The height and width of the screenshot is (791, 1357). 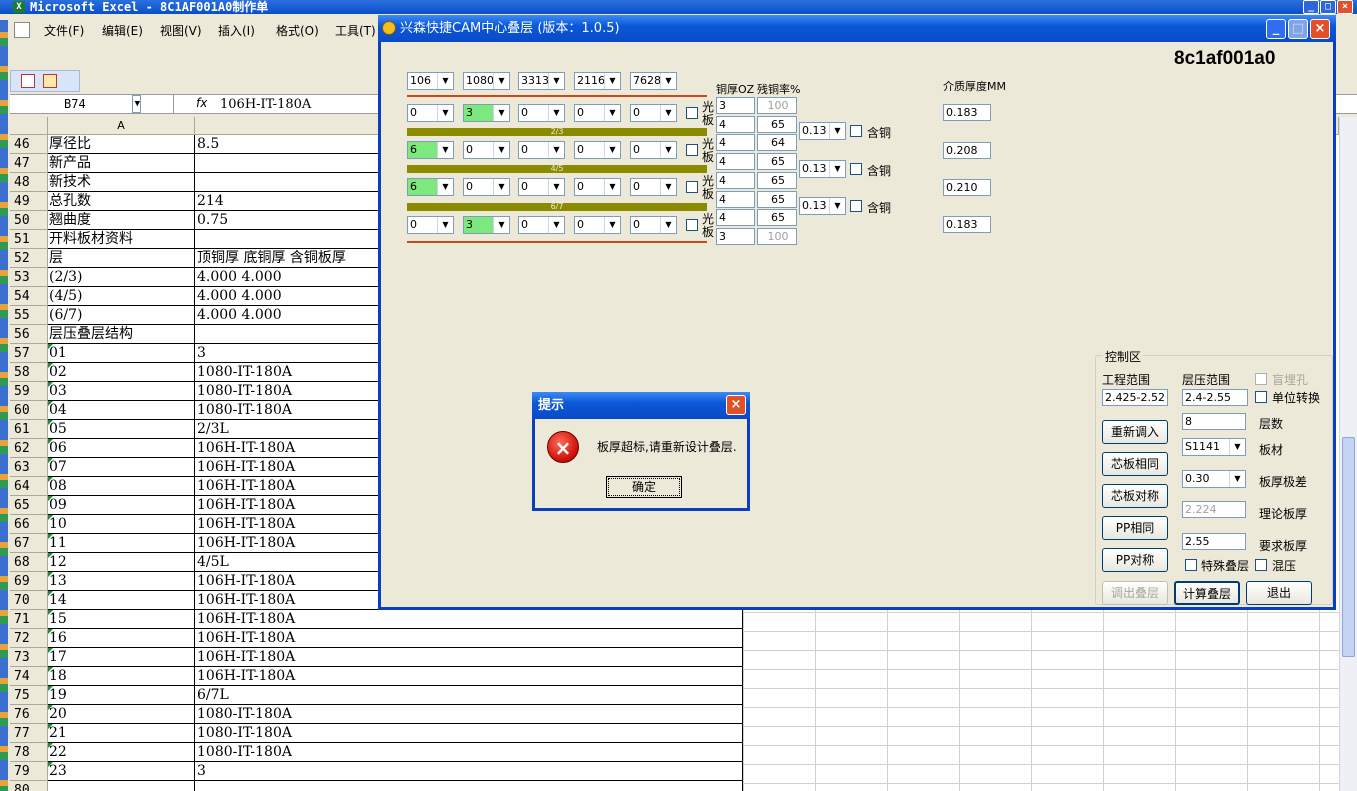 What do you see at coordinates (121, 600) in the screenshot?
I see `cell-a: 14` at bounding box center [121, 600].